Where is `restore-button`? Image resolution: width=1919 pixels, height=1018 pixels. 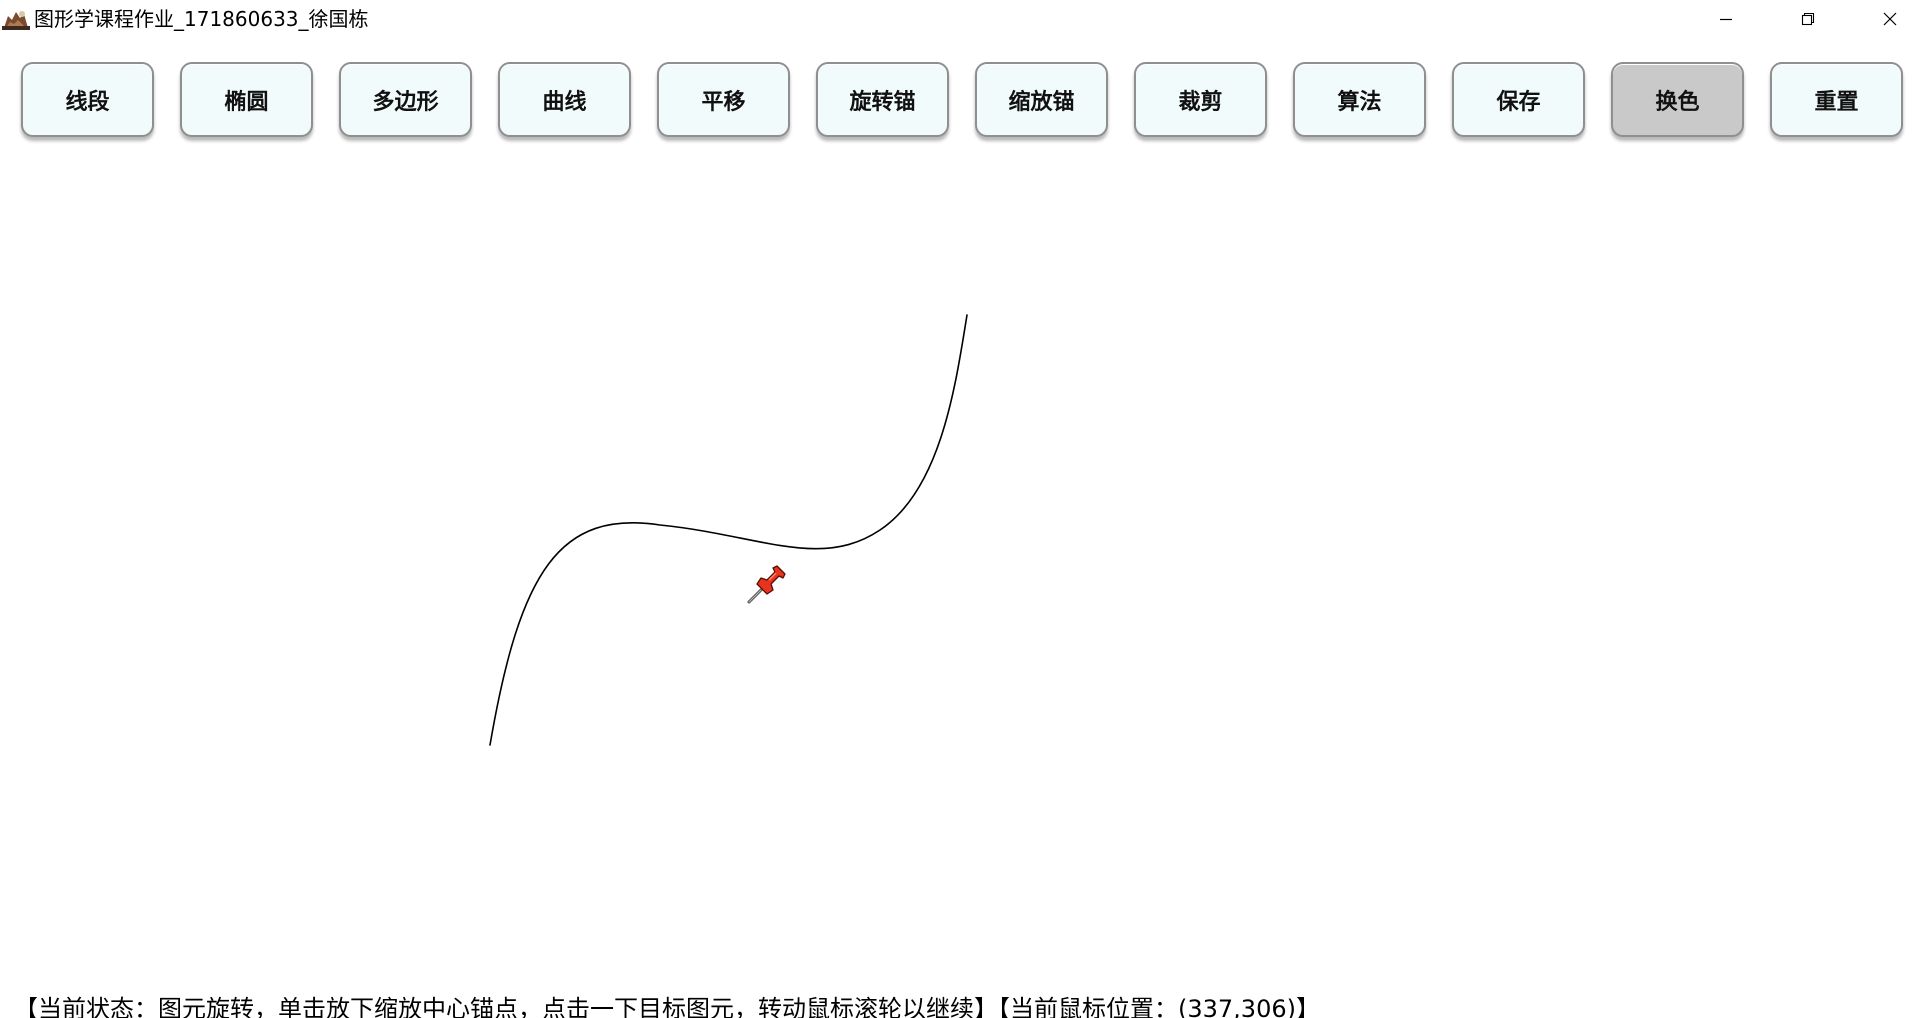
restore-button is located at coordinates (1808, 19).